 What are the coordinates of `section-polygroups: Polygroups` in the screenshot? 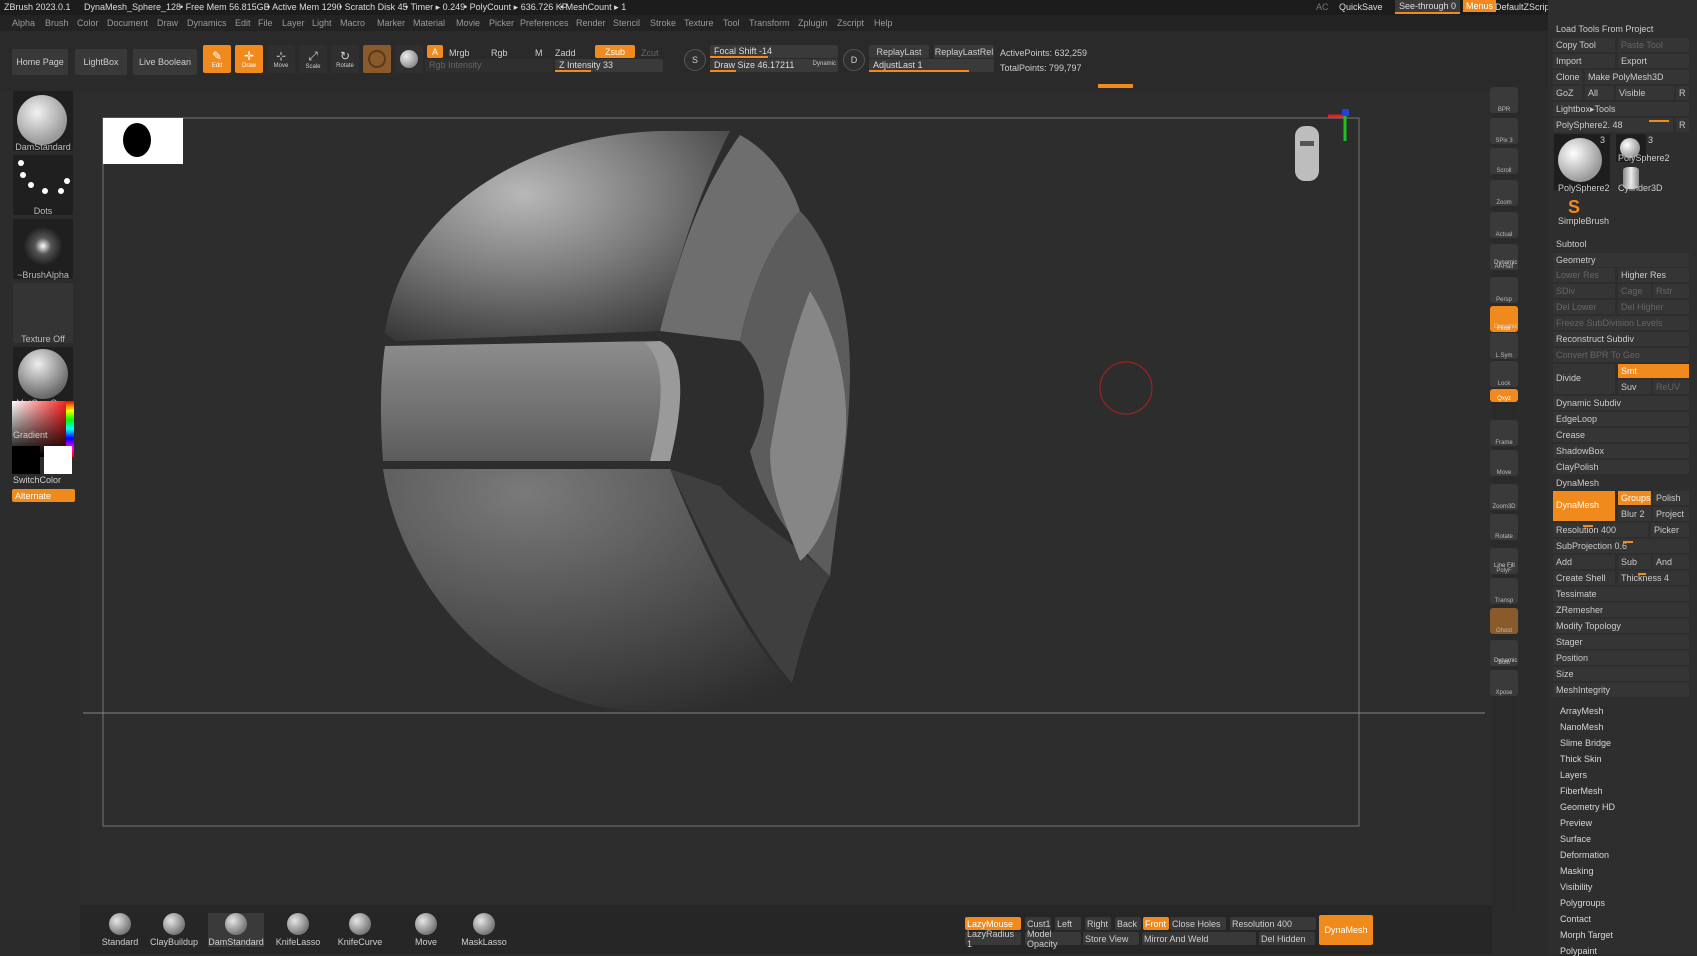 It's located at (1582, 903).